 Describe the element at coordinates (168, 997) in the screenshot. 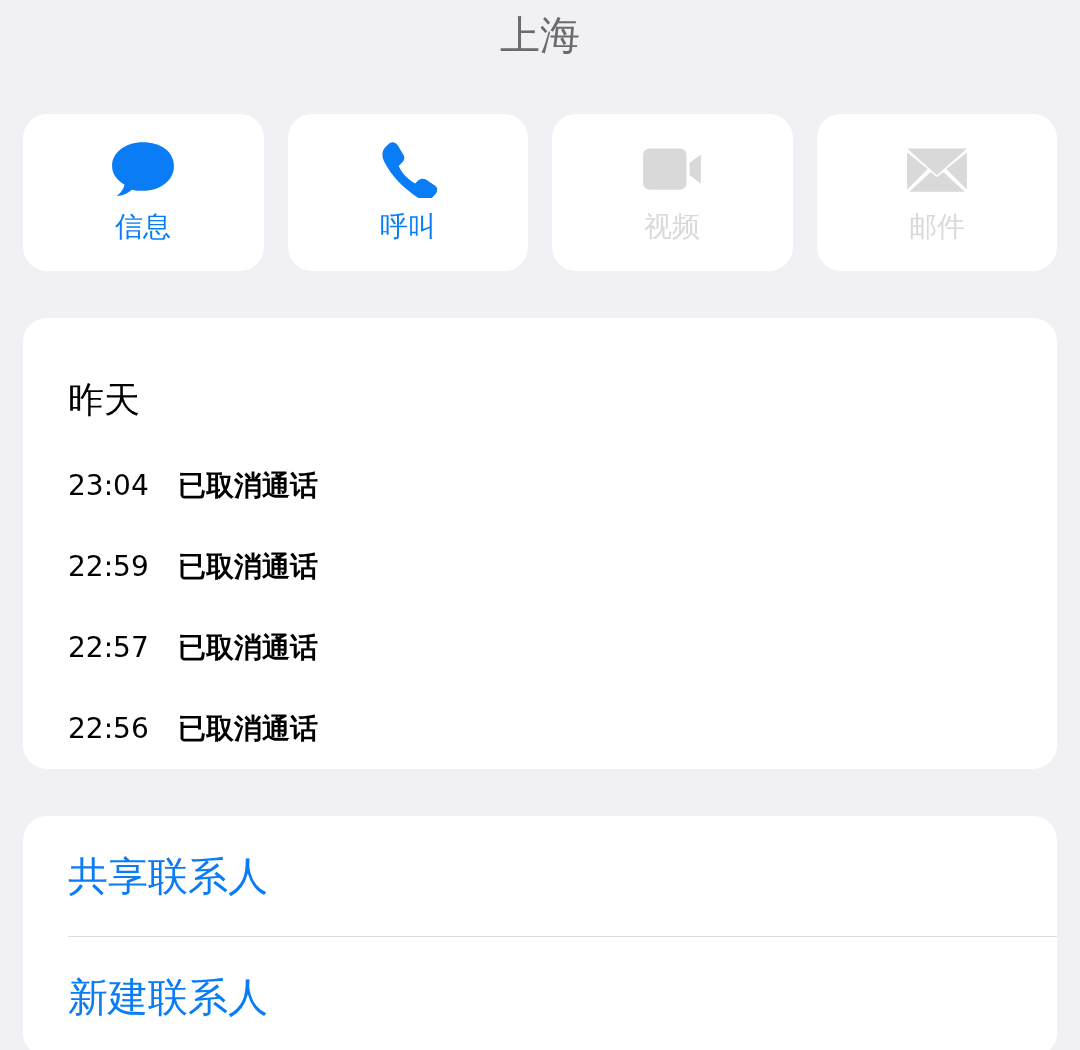

I see `contact-action-link: 新建联系人` at that location.